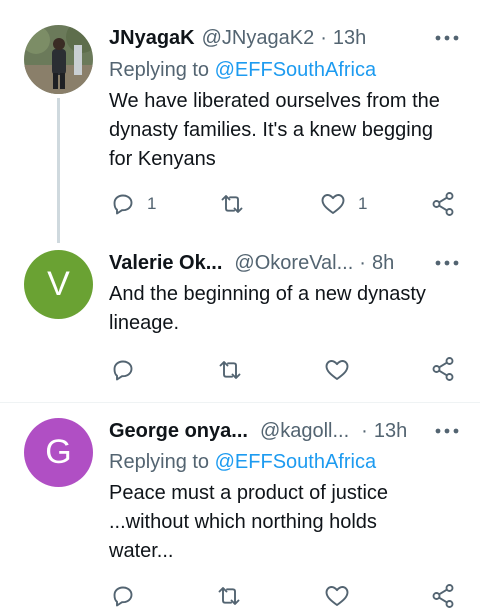 The image size is (480, 609). I want to click on avatar-letter: V, so click(58, 284).